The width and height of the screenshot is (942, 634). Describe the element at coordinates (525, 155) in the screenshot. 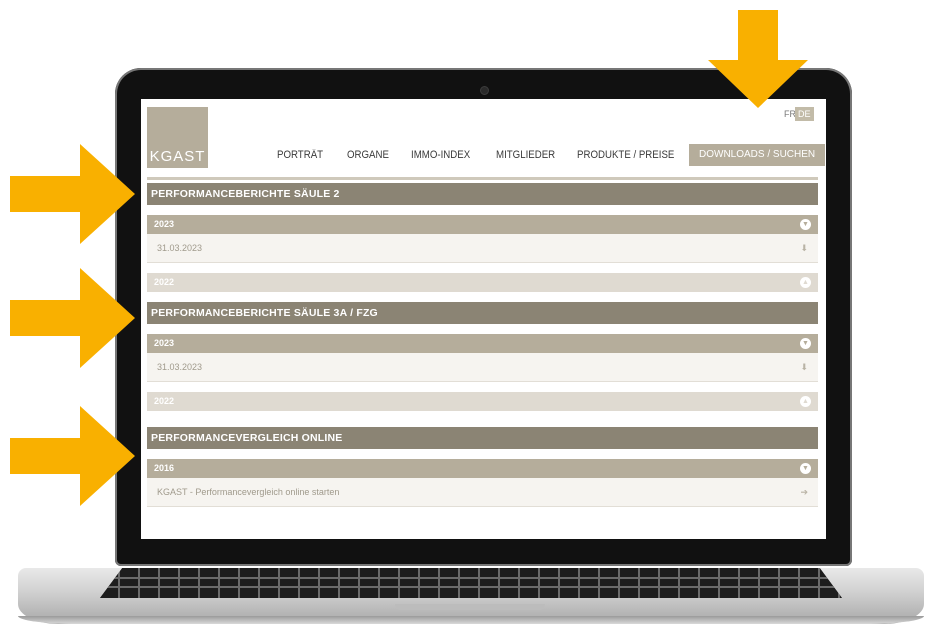

I see `nav-mitglieder: MITGLIEDER` at that location.